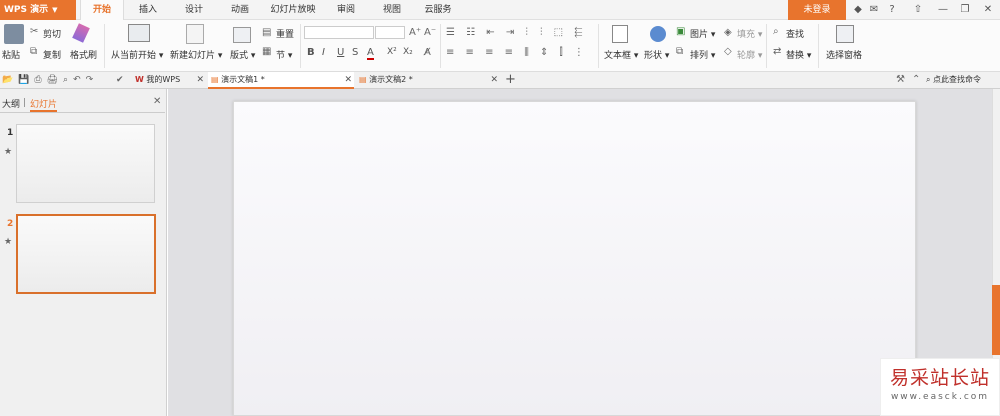 This screenshot has width=1000, height=416. What do you see at coordinates (285, 33) in the screenshot?
I see `reset-button: 重置` at bounding box center [285, 33].